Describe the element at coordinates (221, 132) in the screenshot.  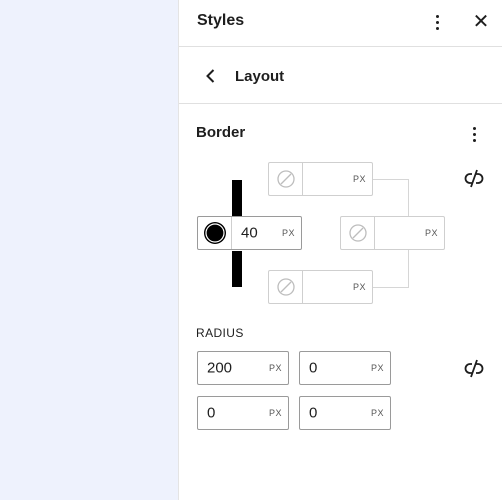
I see `border-section-title: Border` at that location.